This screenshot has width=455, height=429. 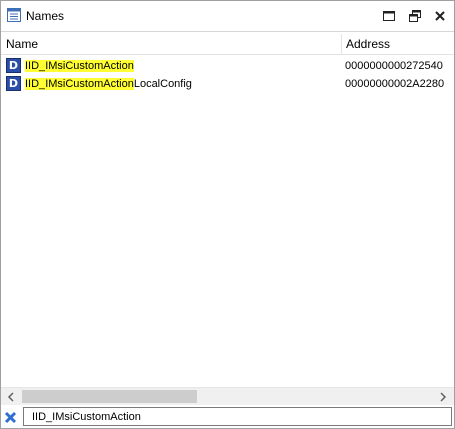 I want to click on close-icon, so click(x=440, y=16).